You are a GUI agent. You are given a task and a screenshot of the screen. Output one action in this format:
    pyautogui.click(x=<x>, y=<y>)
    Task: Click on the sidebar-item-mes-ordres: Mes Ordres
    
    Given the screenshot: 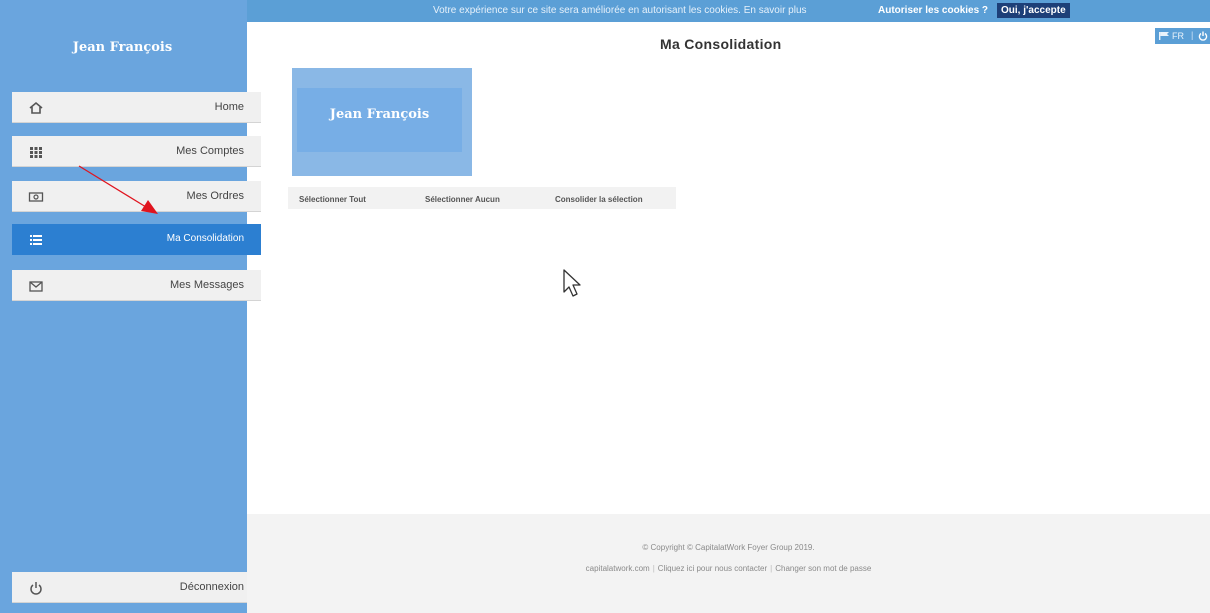 What is the action you would take?
    pyautogui.click(x=136, y=196)
    